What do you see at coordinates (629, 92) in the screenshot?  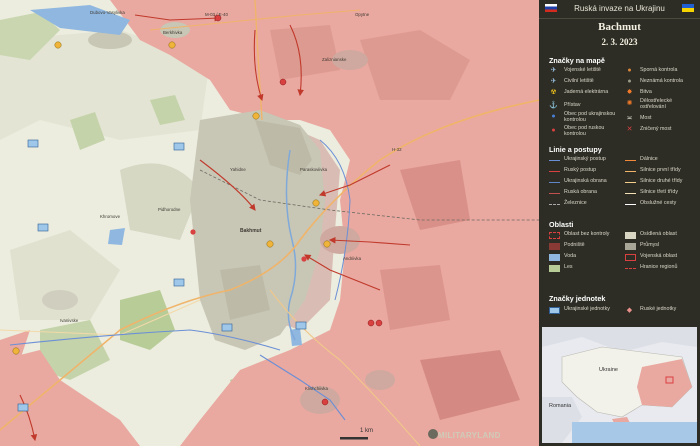 I see `battle-icon: ✸` at bounding box center [629, 92].